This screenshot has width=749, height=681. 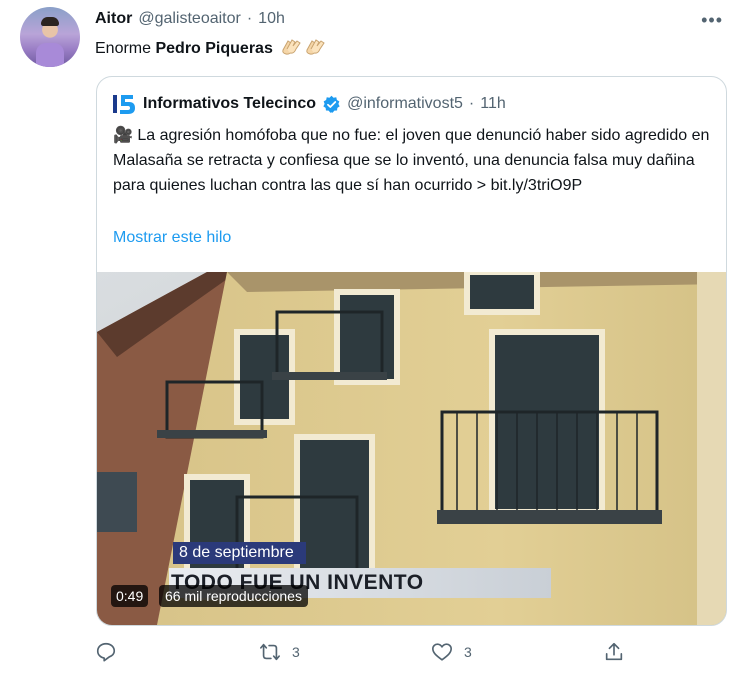 I want to click on avatar-hair, so click(x=50, y=21).